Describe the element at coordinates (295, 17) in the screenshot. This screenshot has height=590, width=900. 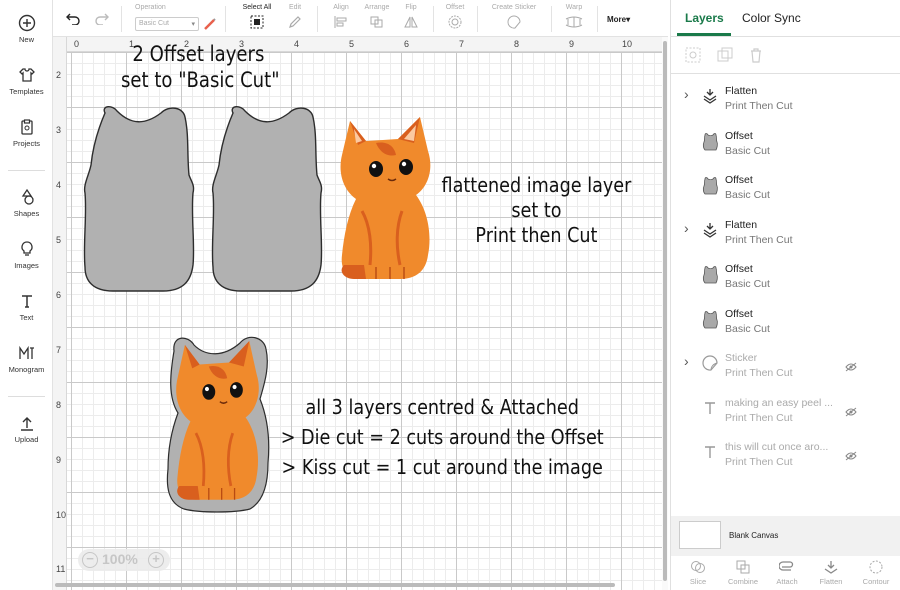
I see `edit-button: Edit` at that location.